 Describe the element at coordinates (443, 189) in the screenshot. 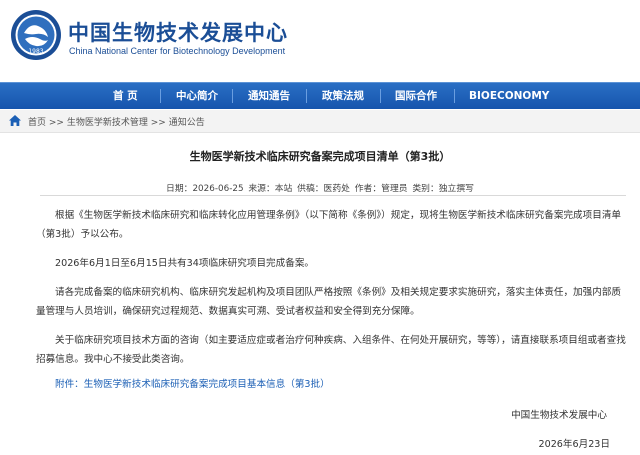

I see `meta-category: 类别：独立撰写` at that location.